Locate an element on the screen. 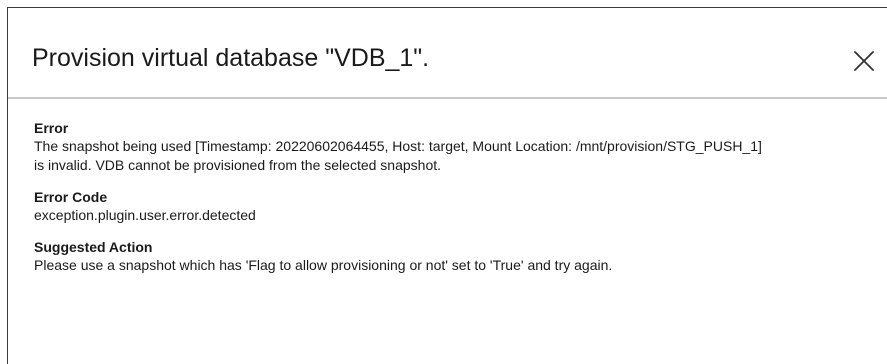  error-label: Error is located at coordinates (51, 128).